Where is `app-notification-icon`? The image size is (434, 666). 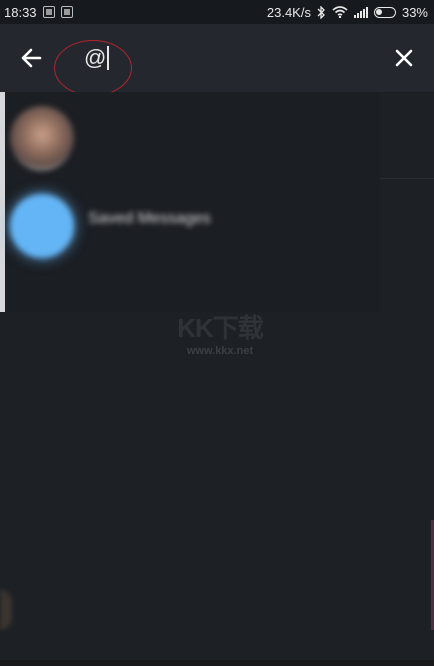
app-notification-icon is located at coordinates (48, 12).